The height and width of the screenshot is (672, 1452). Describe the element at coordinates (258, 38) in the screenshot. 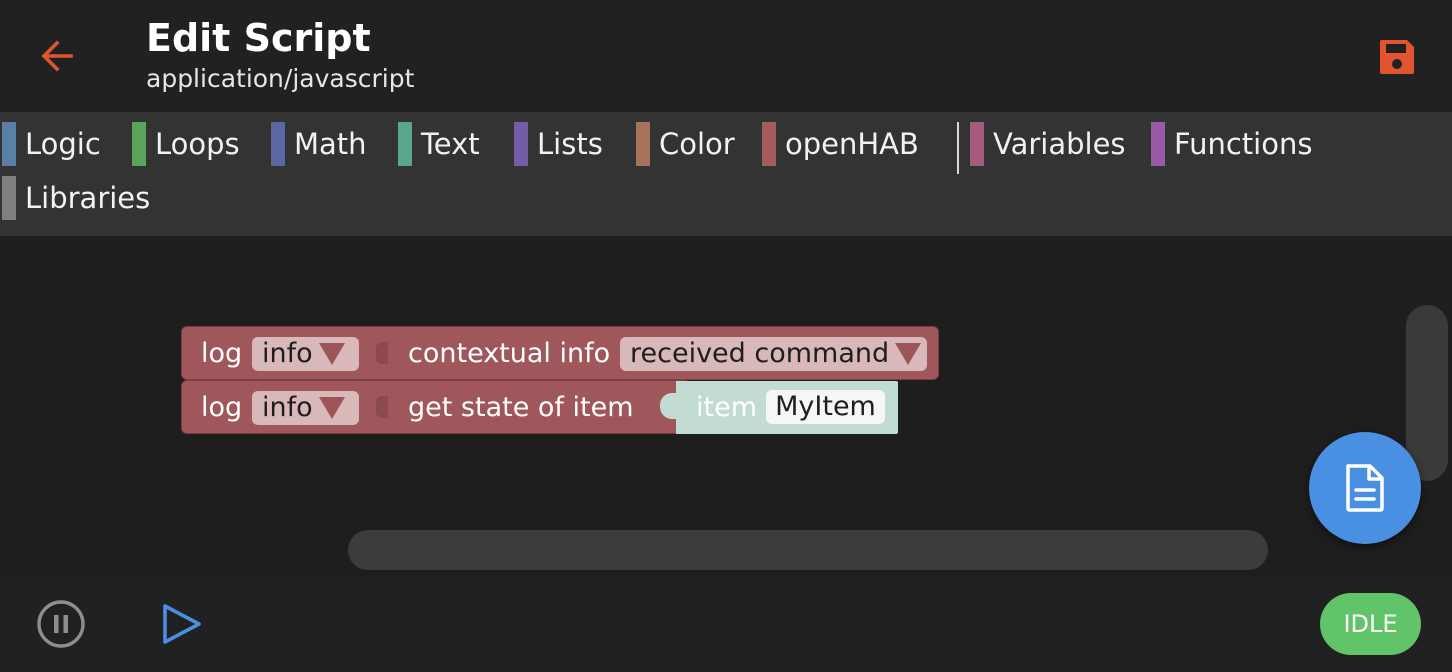

I see `page-title: Edit Script` at that location.